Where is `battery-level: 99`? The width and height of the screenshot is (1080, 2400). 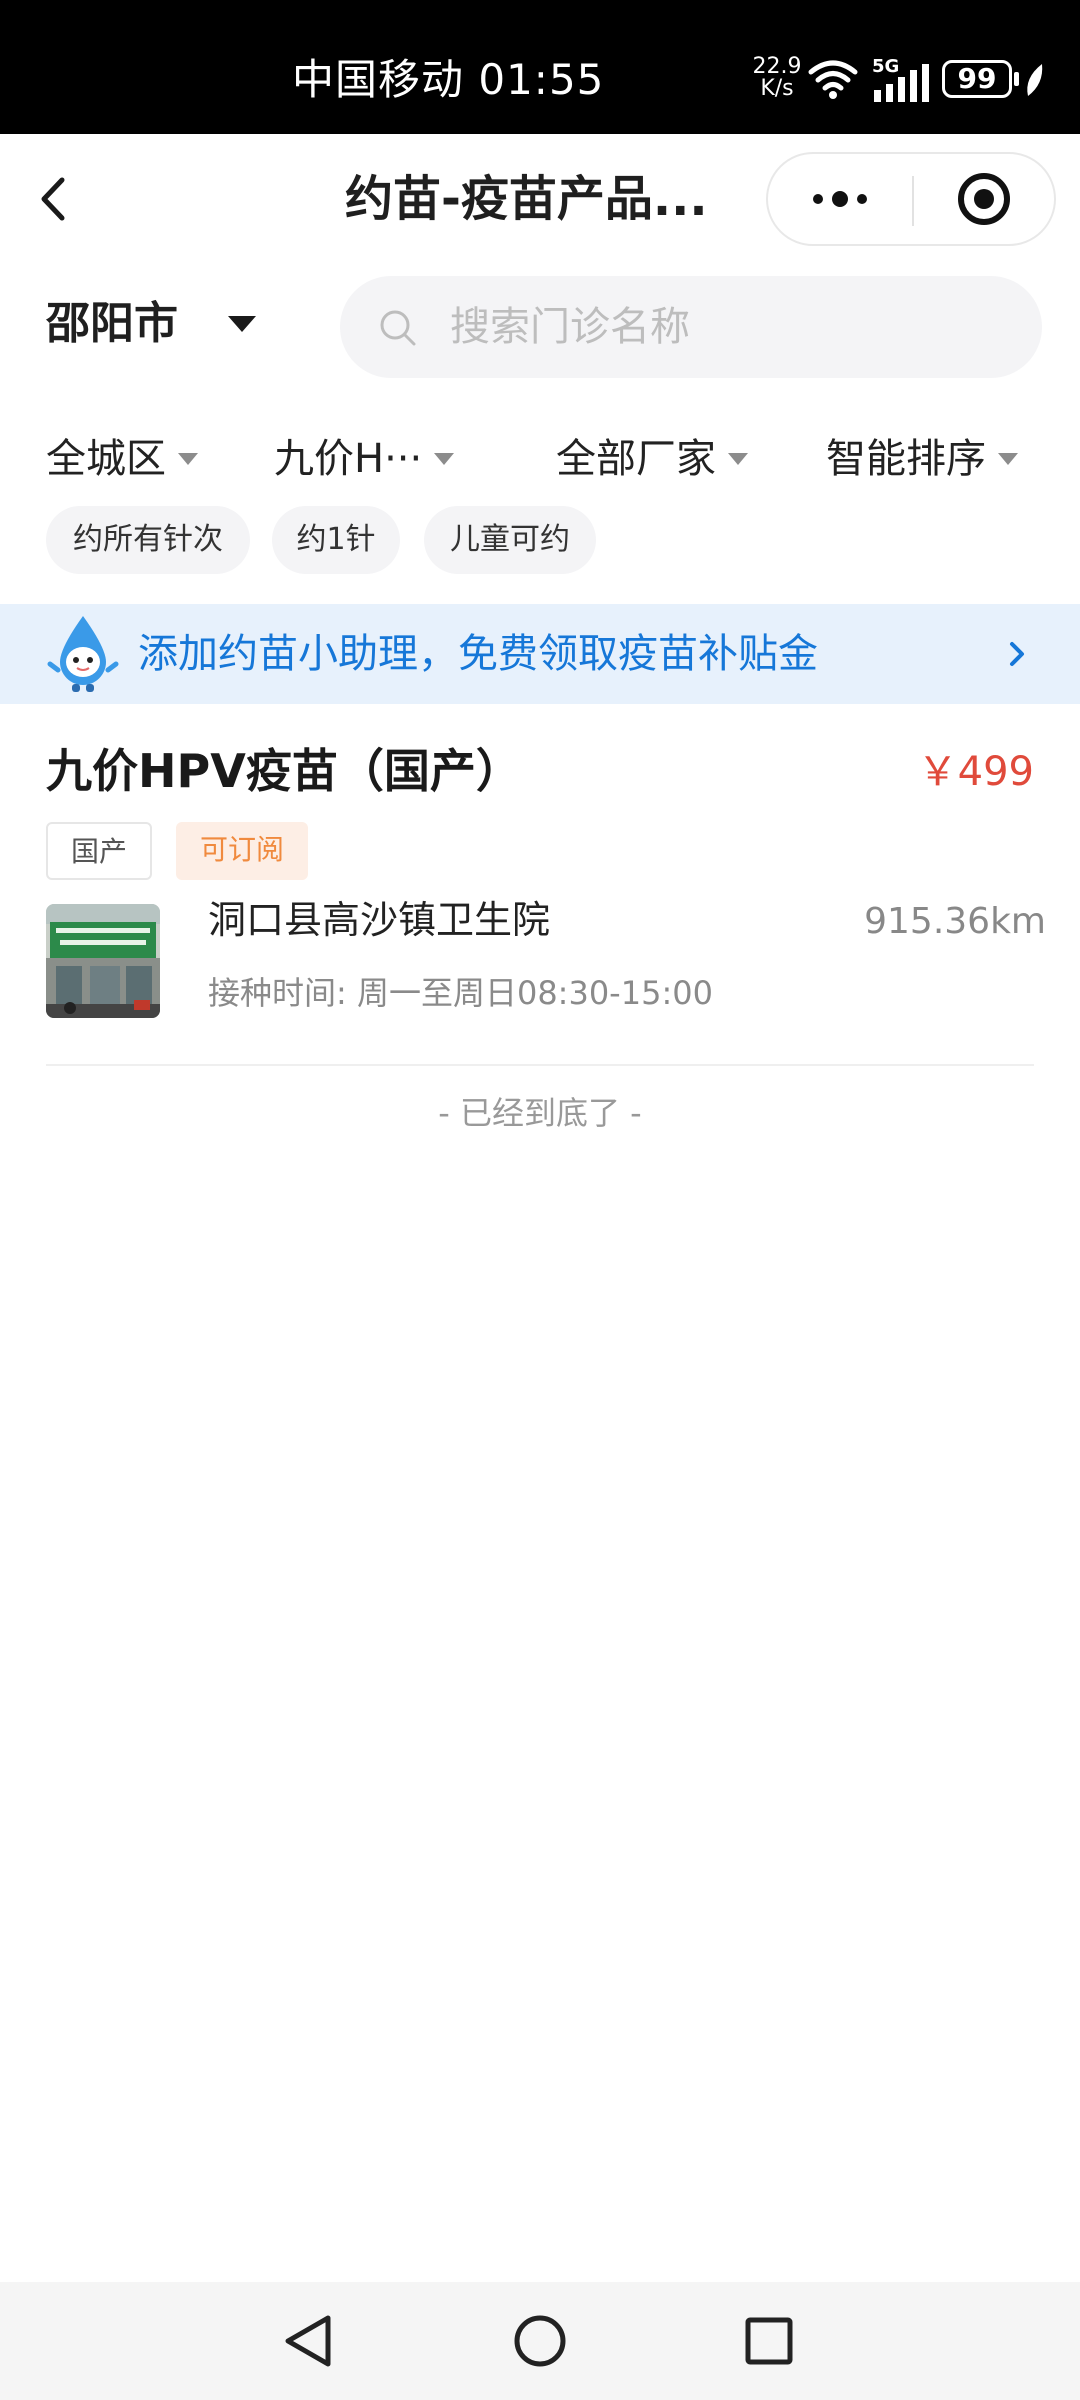
battery-level: 99 is located at coordinates (977, 78).